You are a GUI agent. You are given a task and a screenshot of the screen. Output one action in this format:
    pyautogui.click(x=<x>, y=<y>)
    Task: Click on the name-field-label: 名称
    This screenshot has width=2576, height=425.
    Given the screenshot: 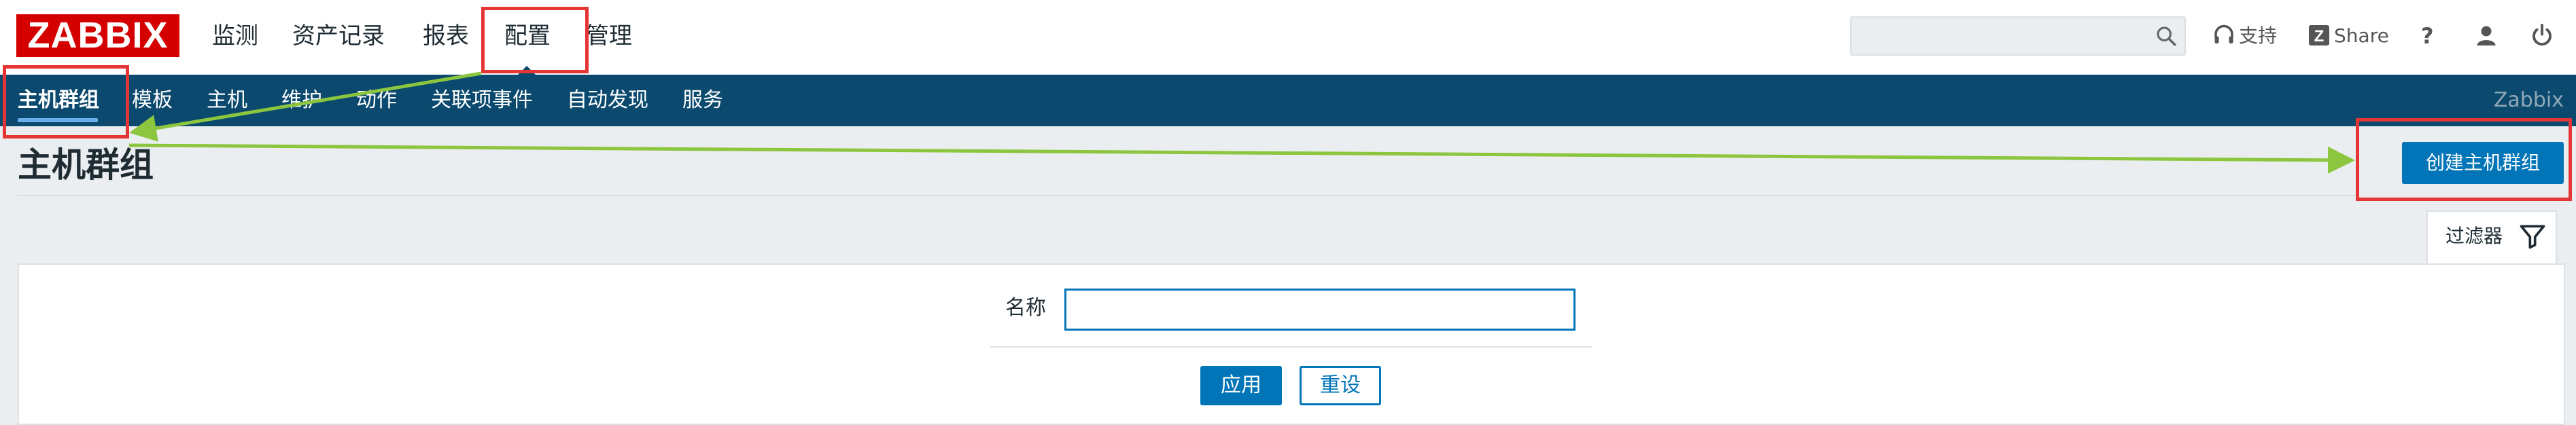 What is the action you would take?
    pyautogui.click(x=1025, y=308)
    